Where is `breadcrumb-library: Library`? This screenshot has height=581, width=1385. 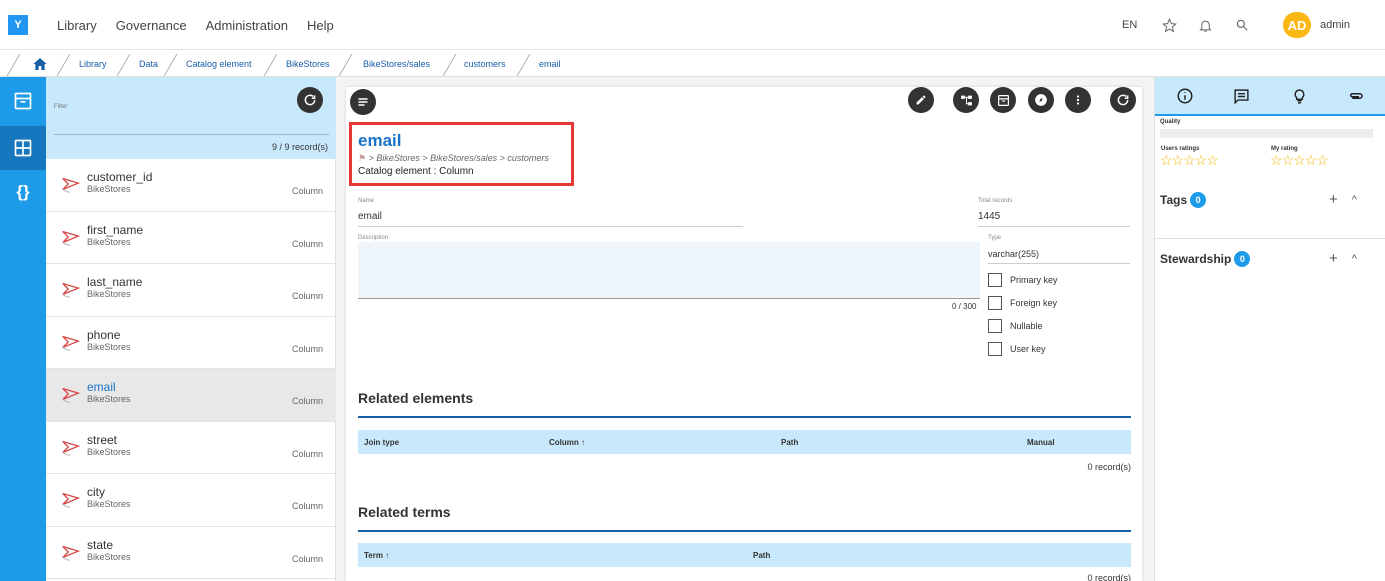
breadcrumb-library: Library is located at coordinates (93, 64).